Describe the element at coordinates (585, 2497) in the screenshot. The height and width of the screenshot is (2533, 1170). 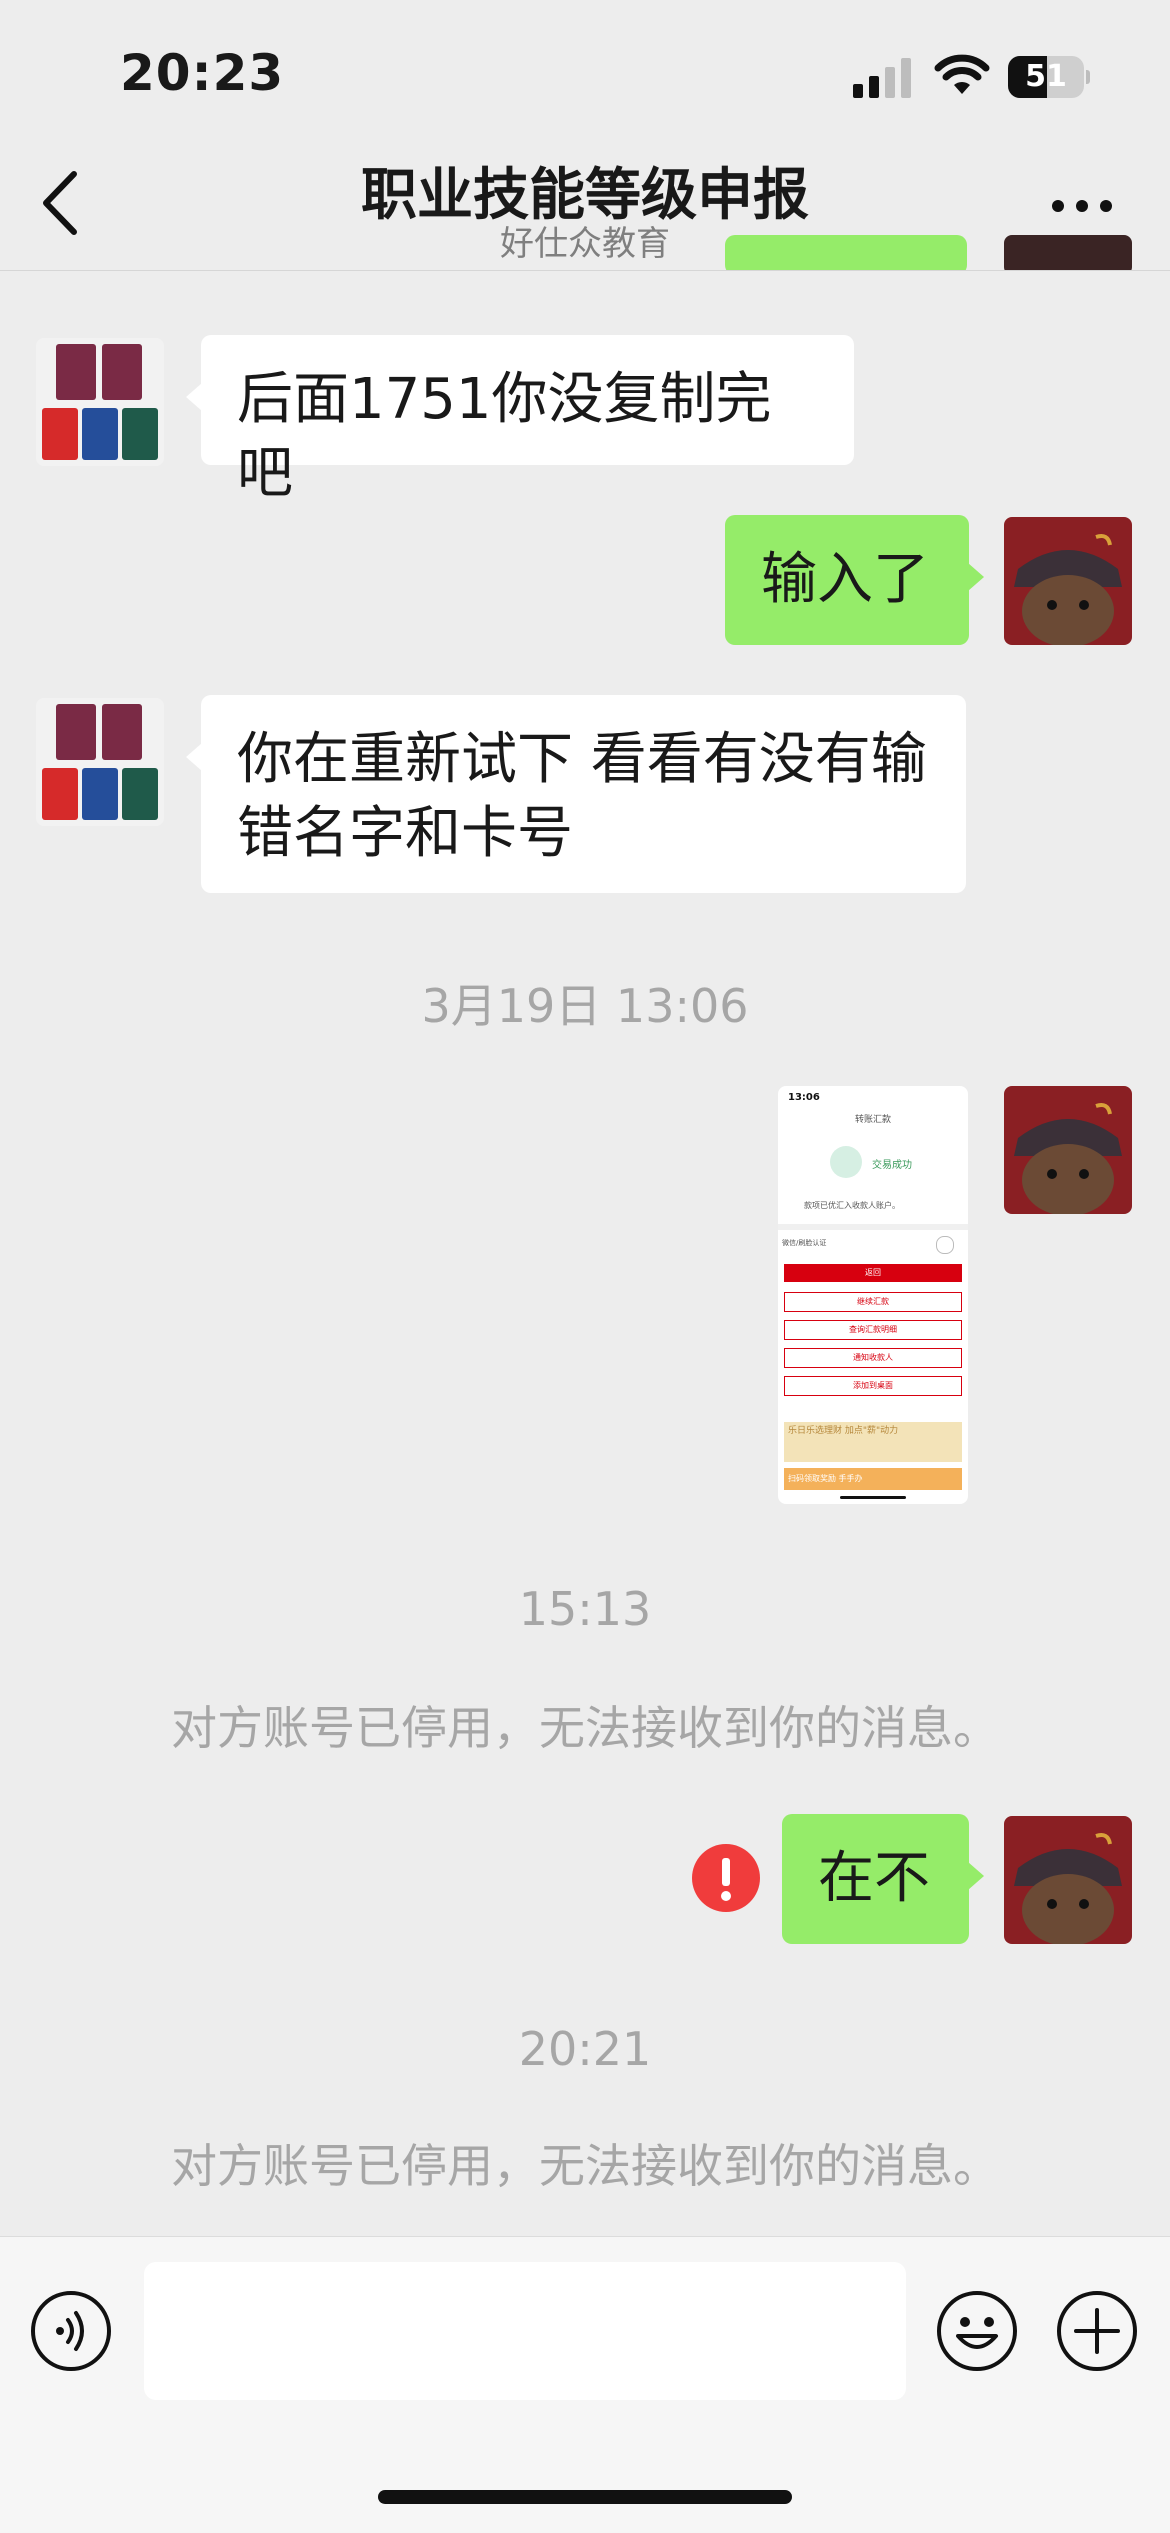
I see `home-indicator` at that location.